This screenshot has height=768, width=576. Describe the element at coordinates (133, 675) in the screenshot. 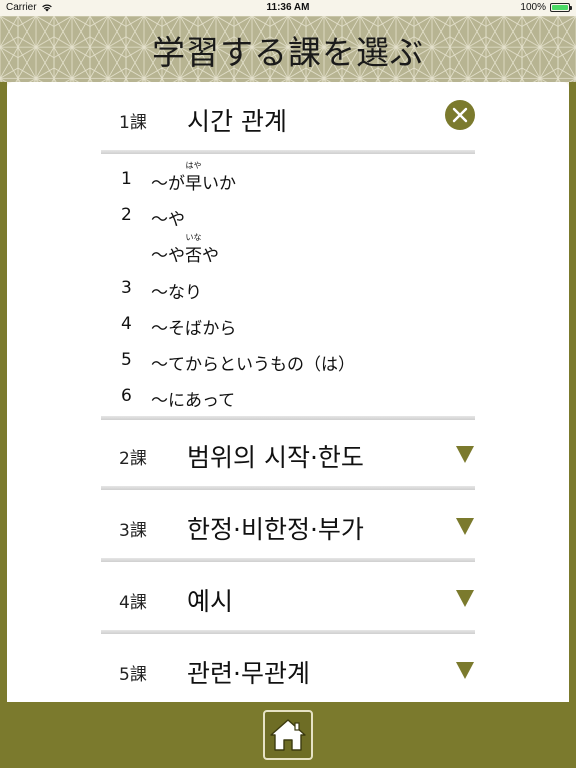

I see `lesson-number: 5課` at that location.